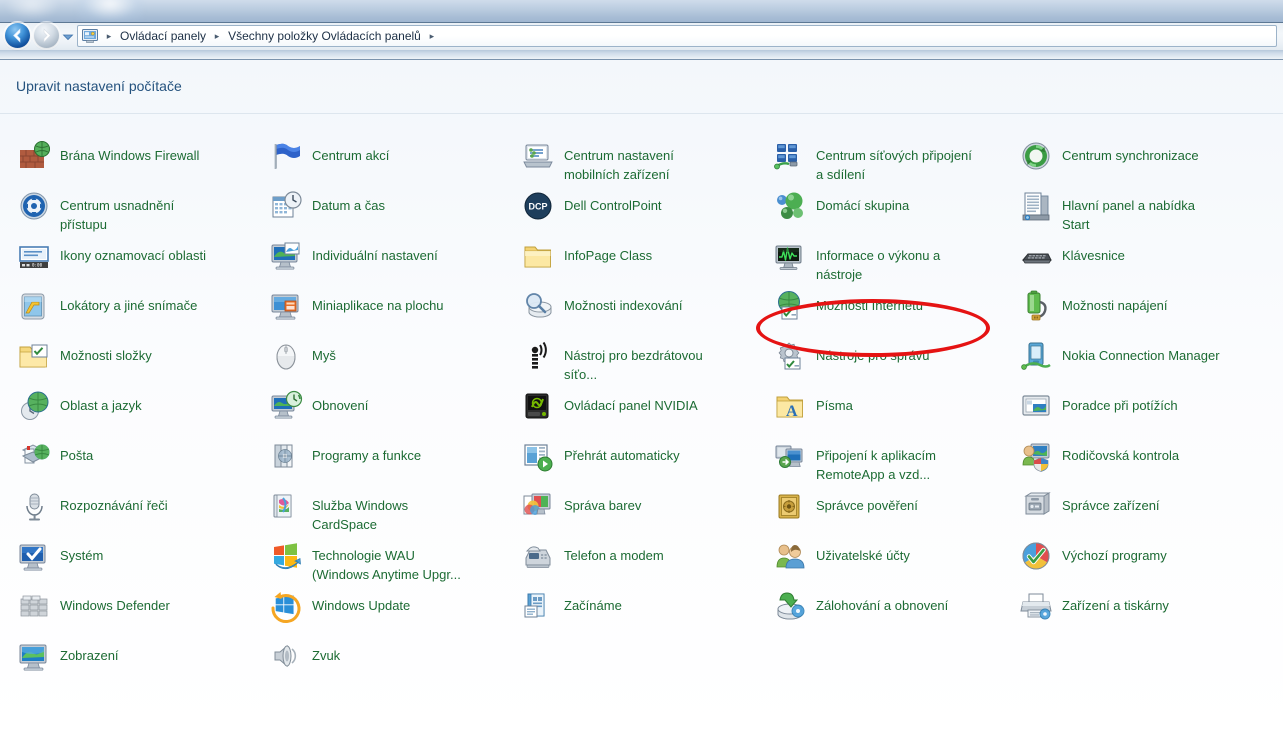 The image size is (1283, 736). I want to click on credential-manager-icon, so click(791, 507).